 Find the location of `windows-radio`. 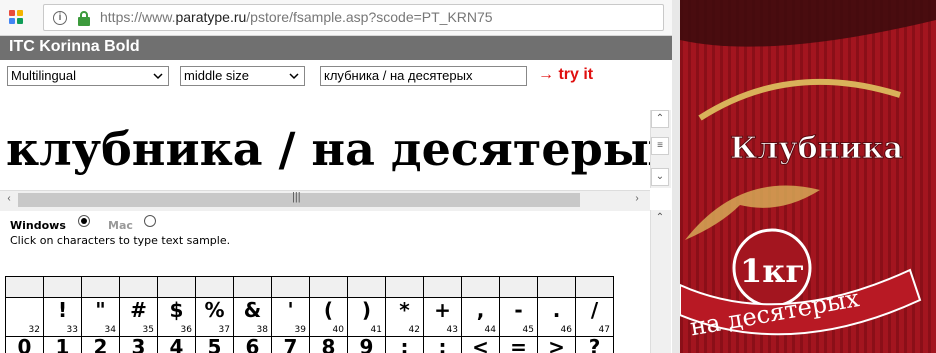

windows-radio is located at coordinates (84, 221).